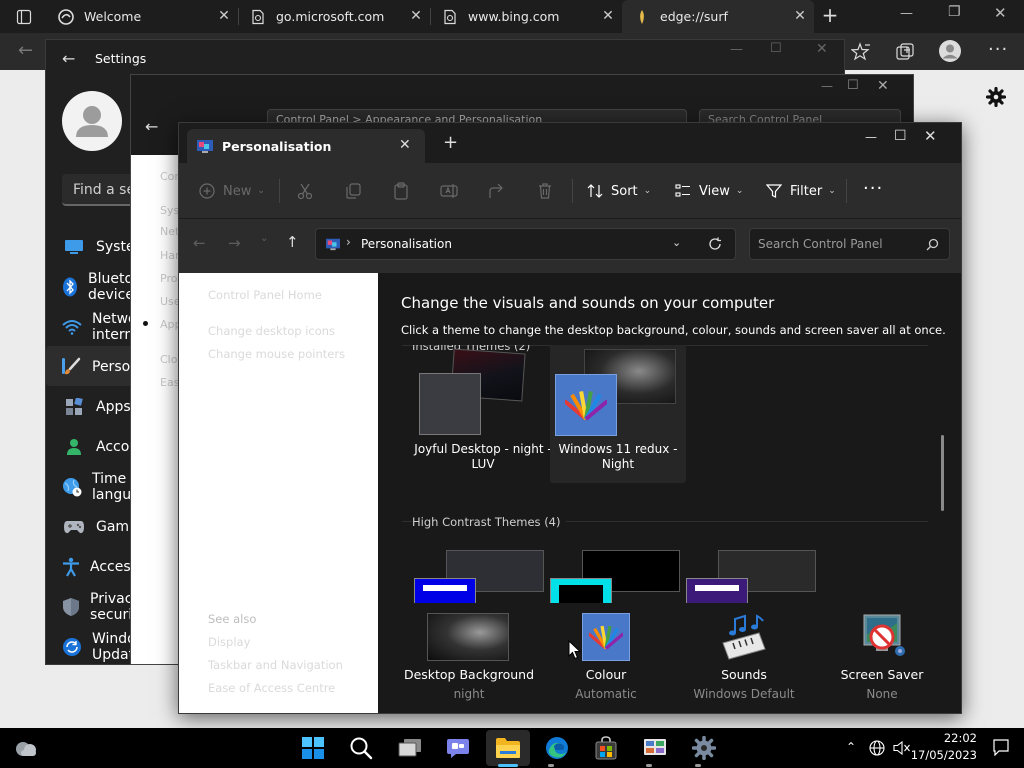 The image size is (1024, 768). What do you see at coordinates (545, 191) in the screenshot?
I see `delete-icon` at bounding box center [545, 191].